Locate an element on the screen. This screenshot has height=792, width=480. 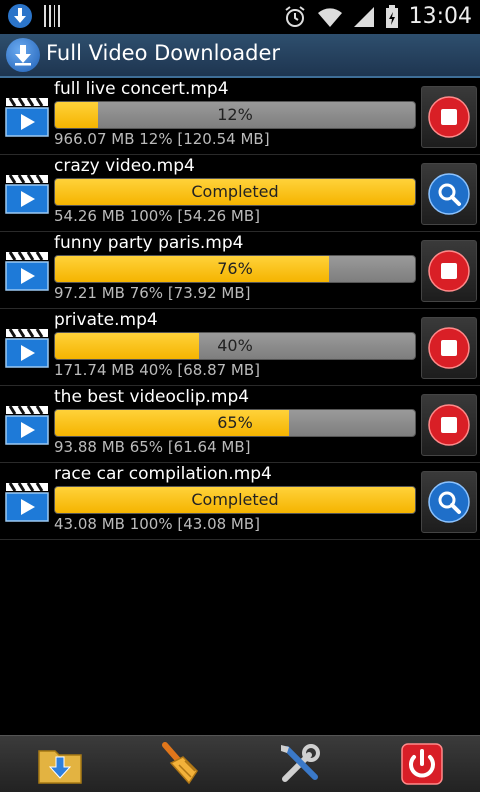
wifi-icon is located at coordinates (329, 17).